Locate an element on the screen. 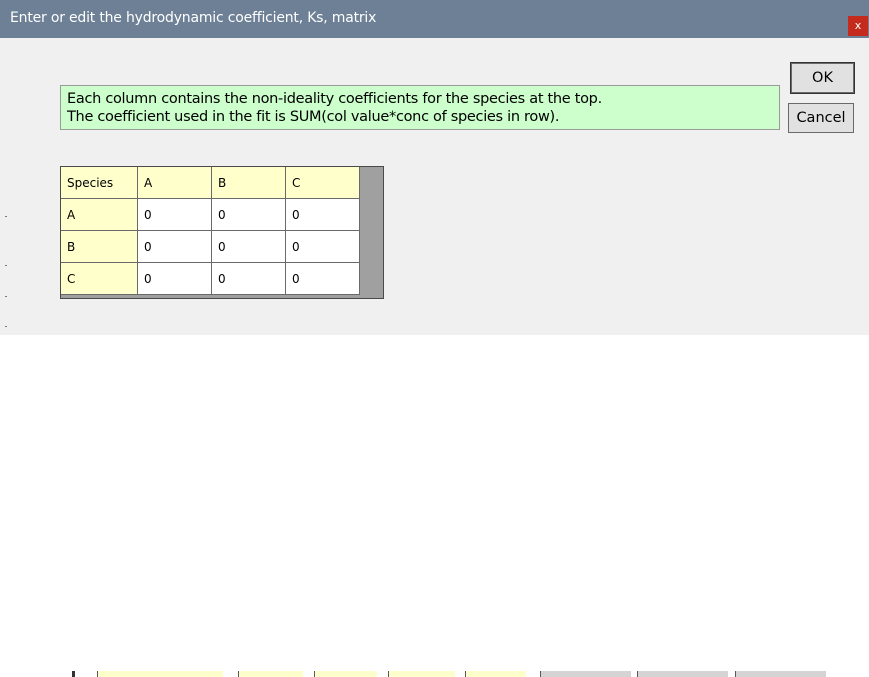 This screenshot has width=869, height=677. background-marker is located at coordinates (73, 674).